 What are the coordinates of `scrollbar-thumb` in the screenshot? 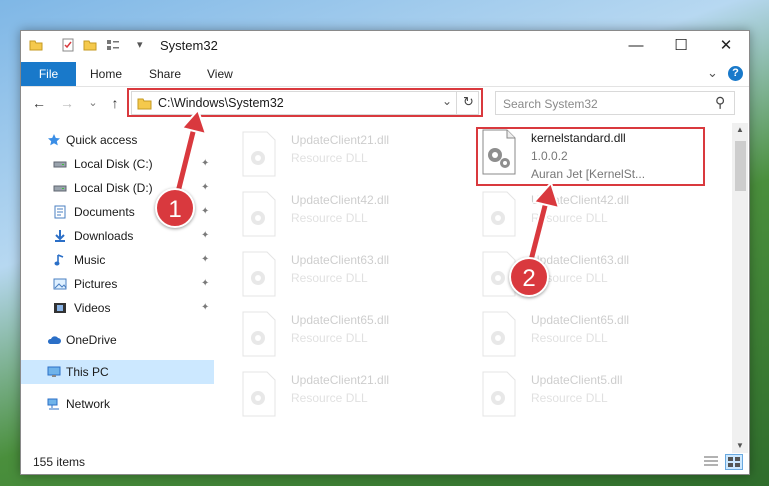 It's located at (740, 166).